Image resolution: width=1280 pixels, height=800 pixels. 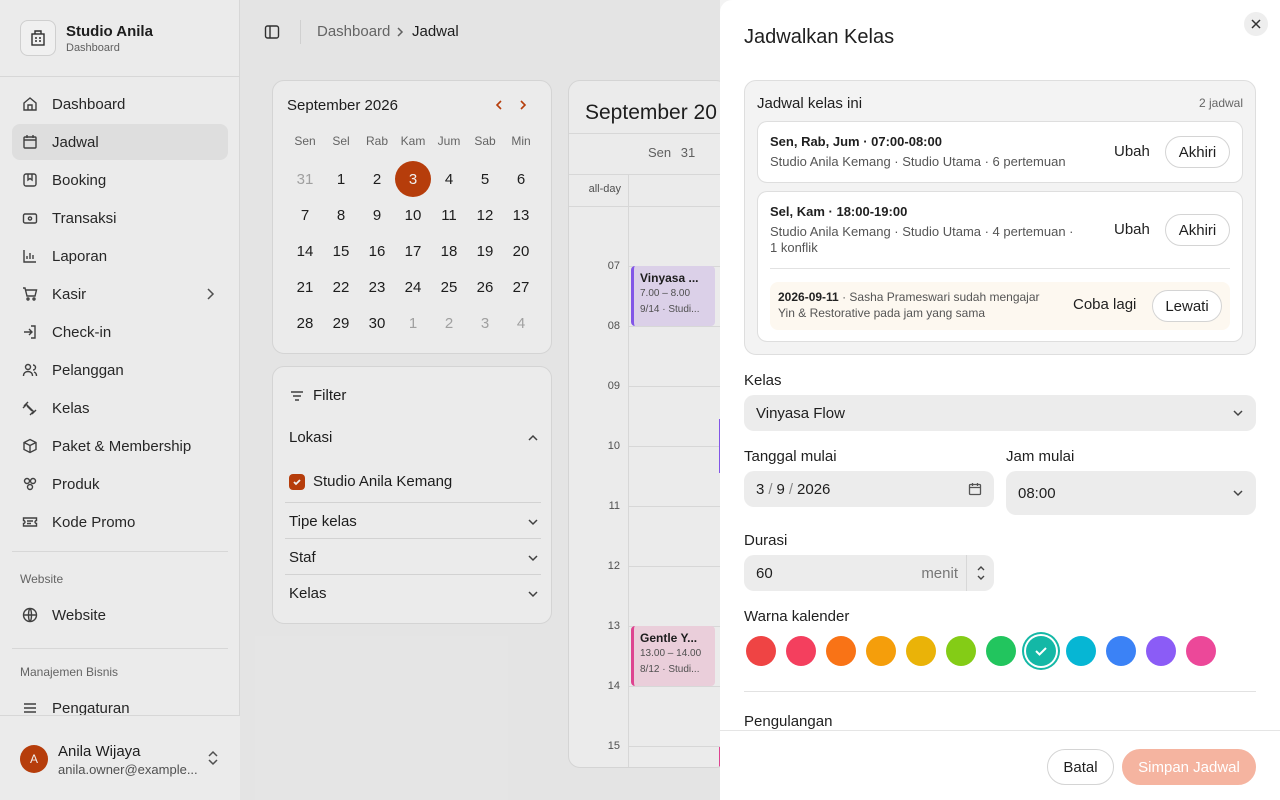 I want to click on existing-schedules-title: Jadwal kelas ini, so click(x=810, y=103).